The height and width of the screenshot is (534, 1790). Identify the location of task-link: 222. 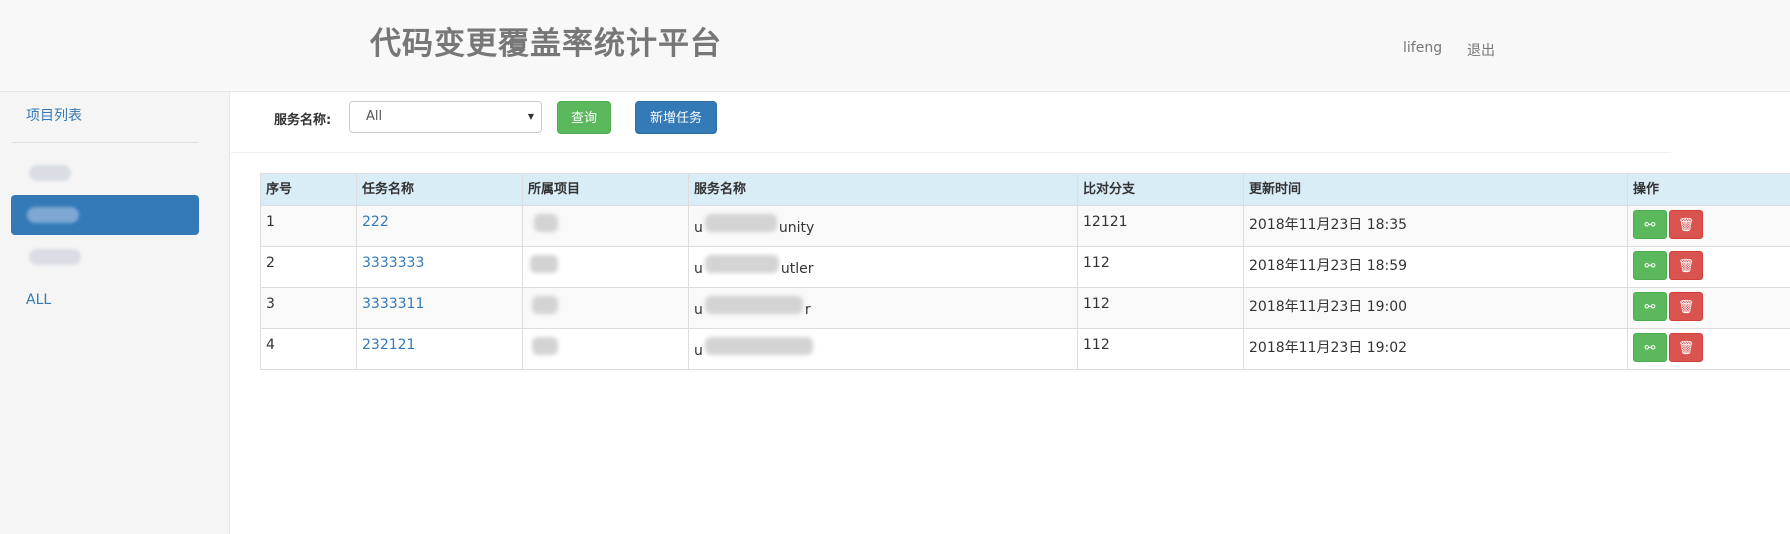
(375, 222).